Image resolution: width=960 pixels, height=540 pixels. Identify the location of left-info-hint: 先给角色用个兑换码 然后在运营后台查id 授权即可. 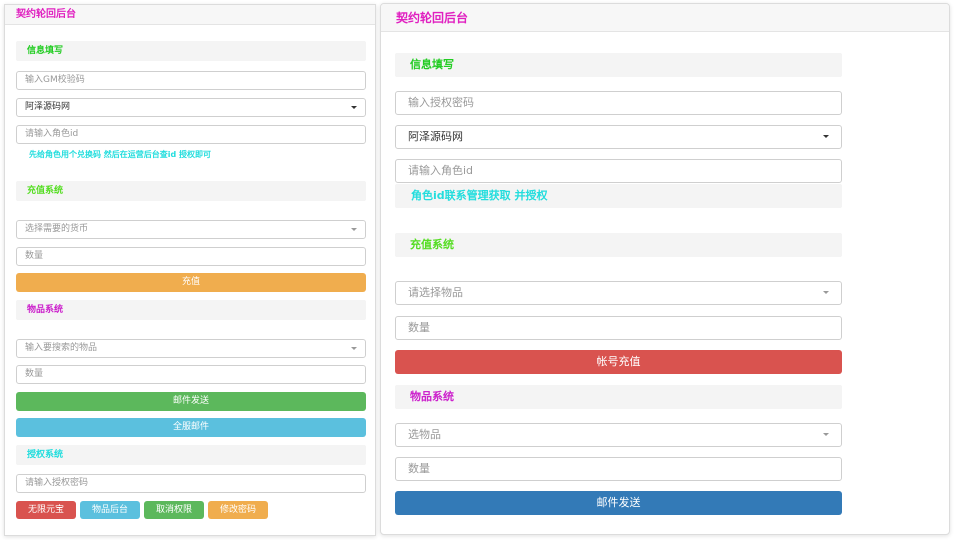
(120, 154).